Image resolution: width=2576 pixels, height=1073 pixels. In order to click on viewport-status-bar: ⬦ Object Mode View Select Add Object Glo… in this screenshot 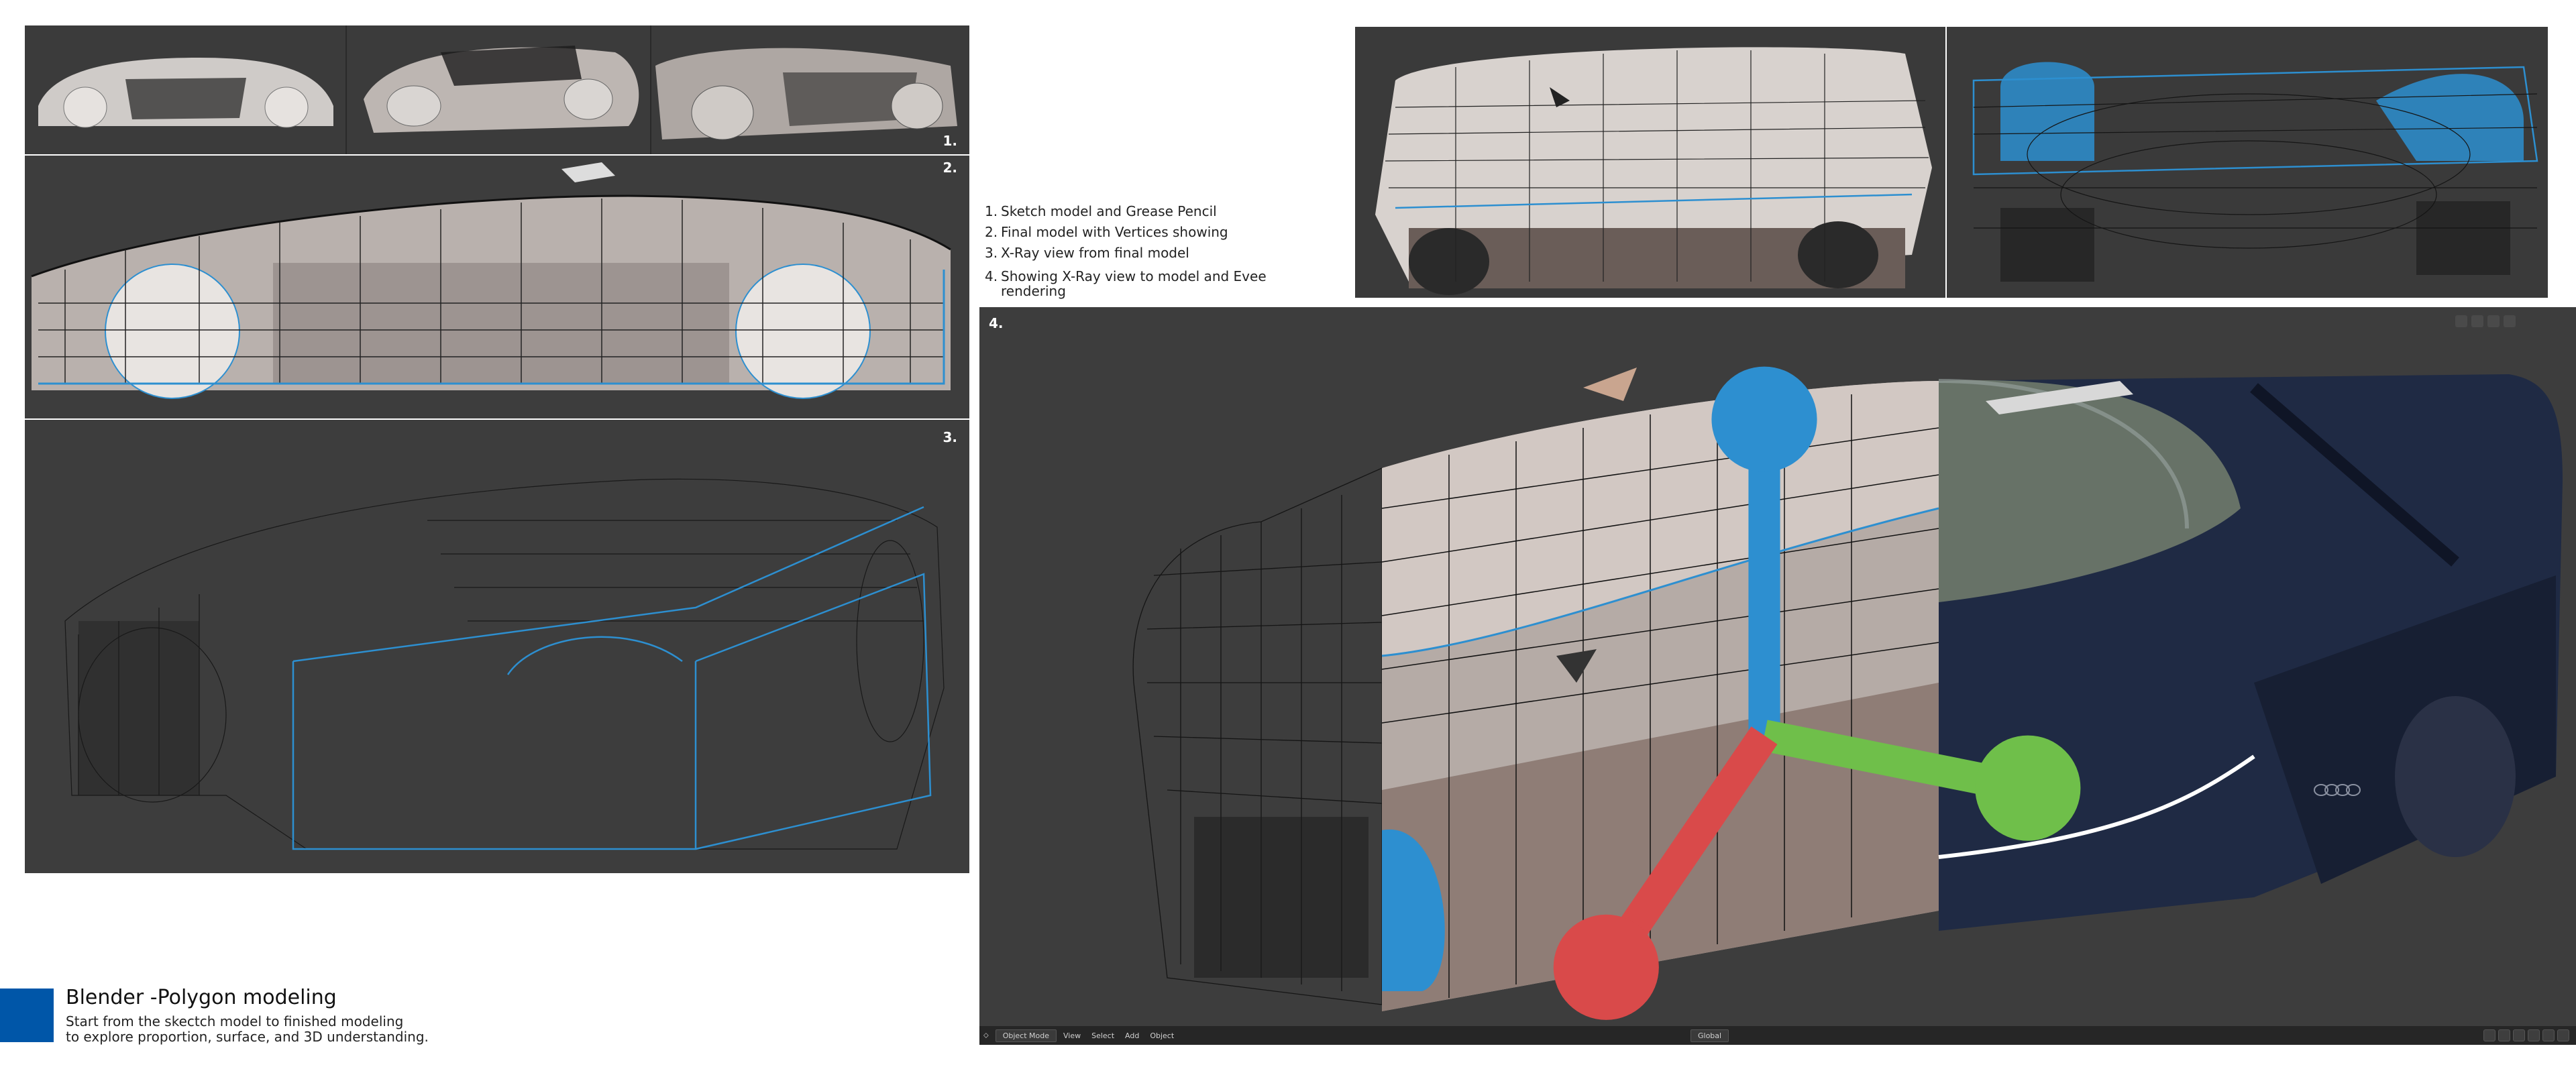, I will do `click(1777, 1035)`.